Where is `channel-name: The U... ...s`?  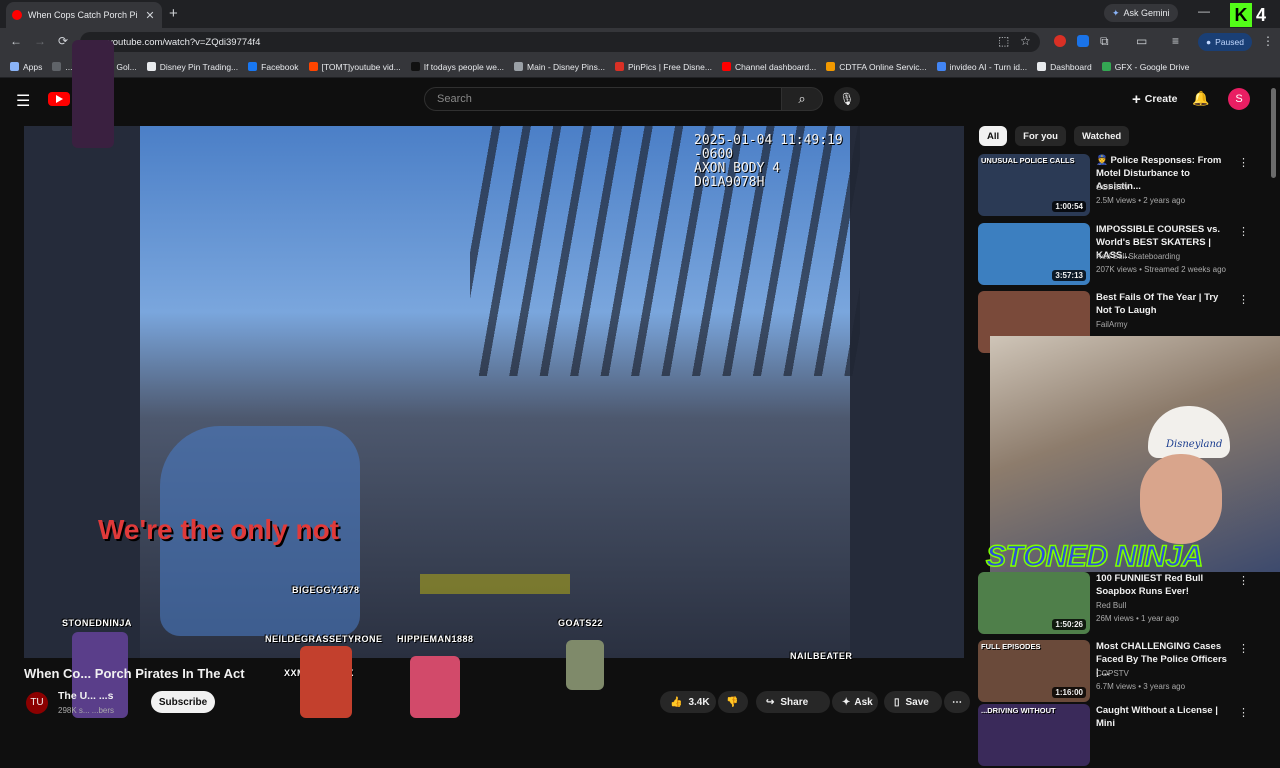
channel-name: The U... ...s is located at coordinates (85, 696).